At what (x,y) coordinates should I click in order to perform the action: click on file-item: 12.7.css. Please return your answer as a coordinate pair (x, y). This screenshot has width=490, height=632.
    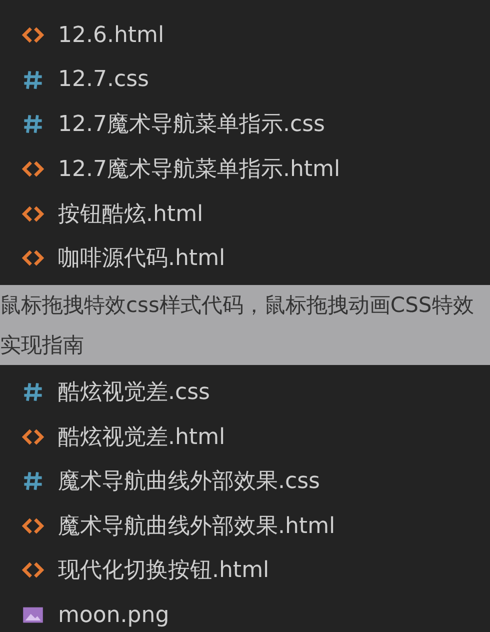
    Looking at the image, I should click on (245, 80).